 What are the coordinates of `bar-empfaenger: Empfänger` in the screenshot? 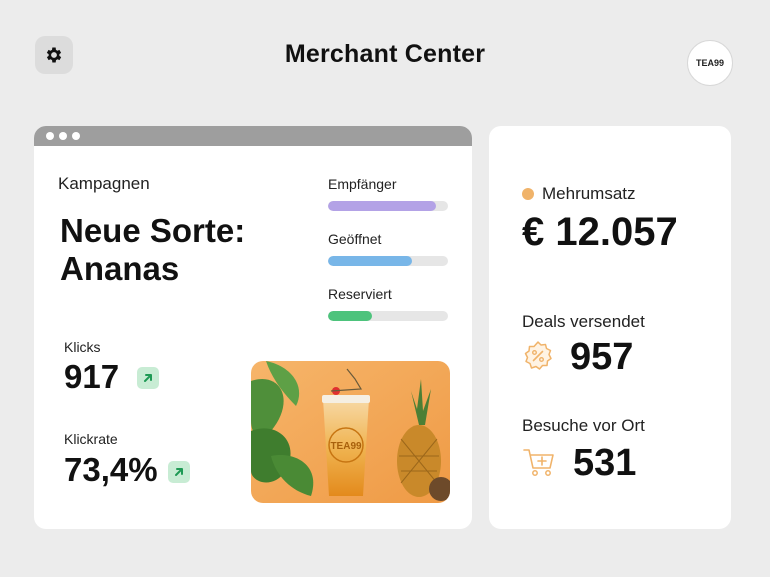 It's located at (388, 193).